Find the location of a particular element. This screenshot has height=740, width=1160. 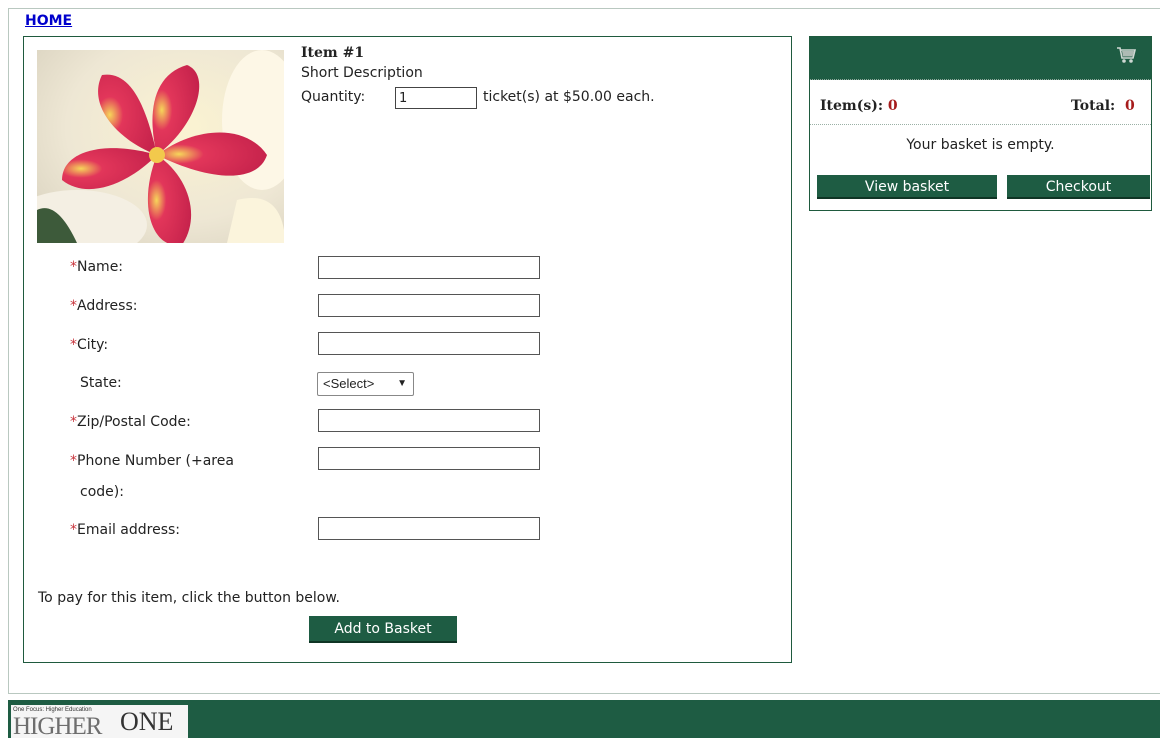

item-title: Item #1 is located at coordinates (333, 53).